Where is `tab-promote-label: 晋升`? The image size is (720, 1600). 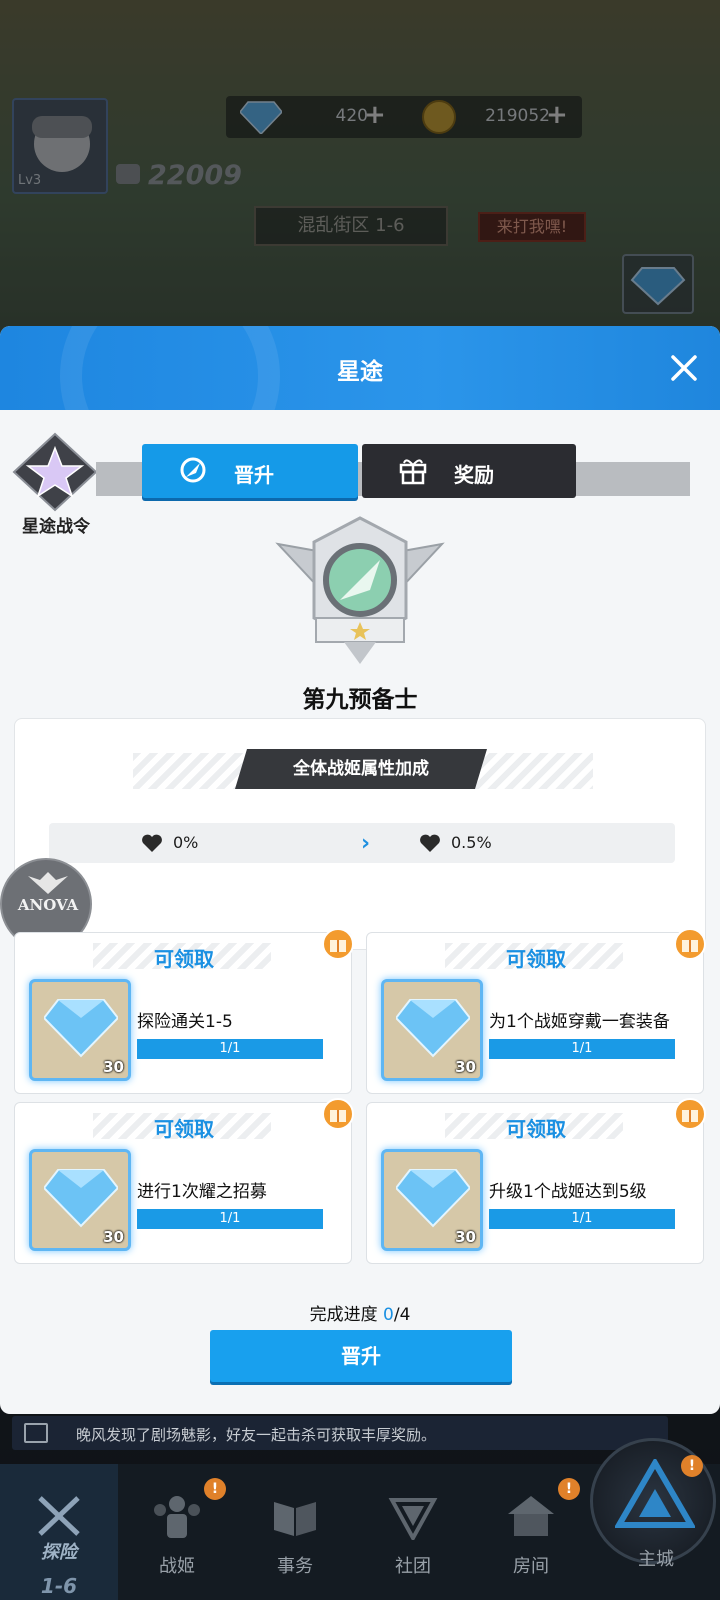 tab-promote-label: 晋升 is located at coordinates (254, 475).